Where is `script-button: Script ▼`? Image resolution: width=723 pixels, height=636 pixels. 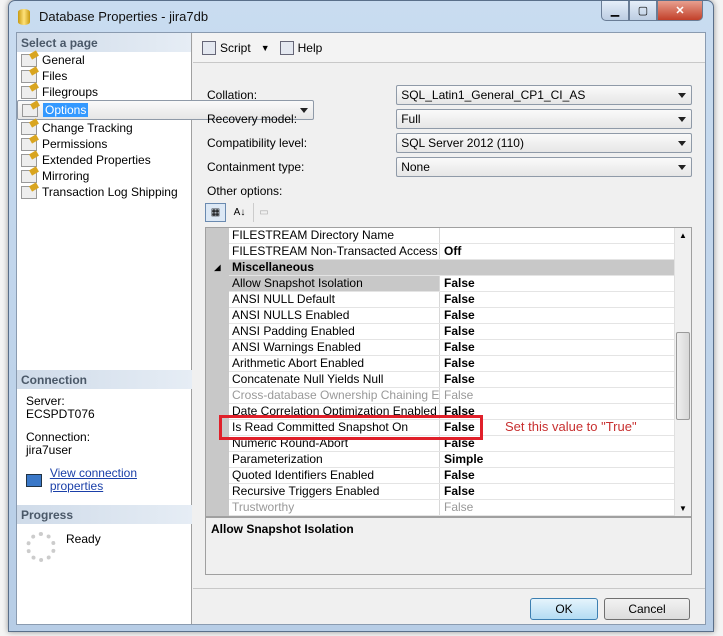
script-button: Script ▼ is located at coordinates (236, 48).